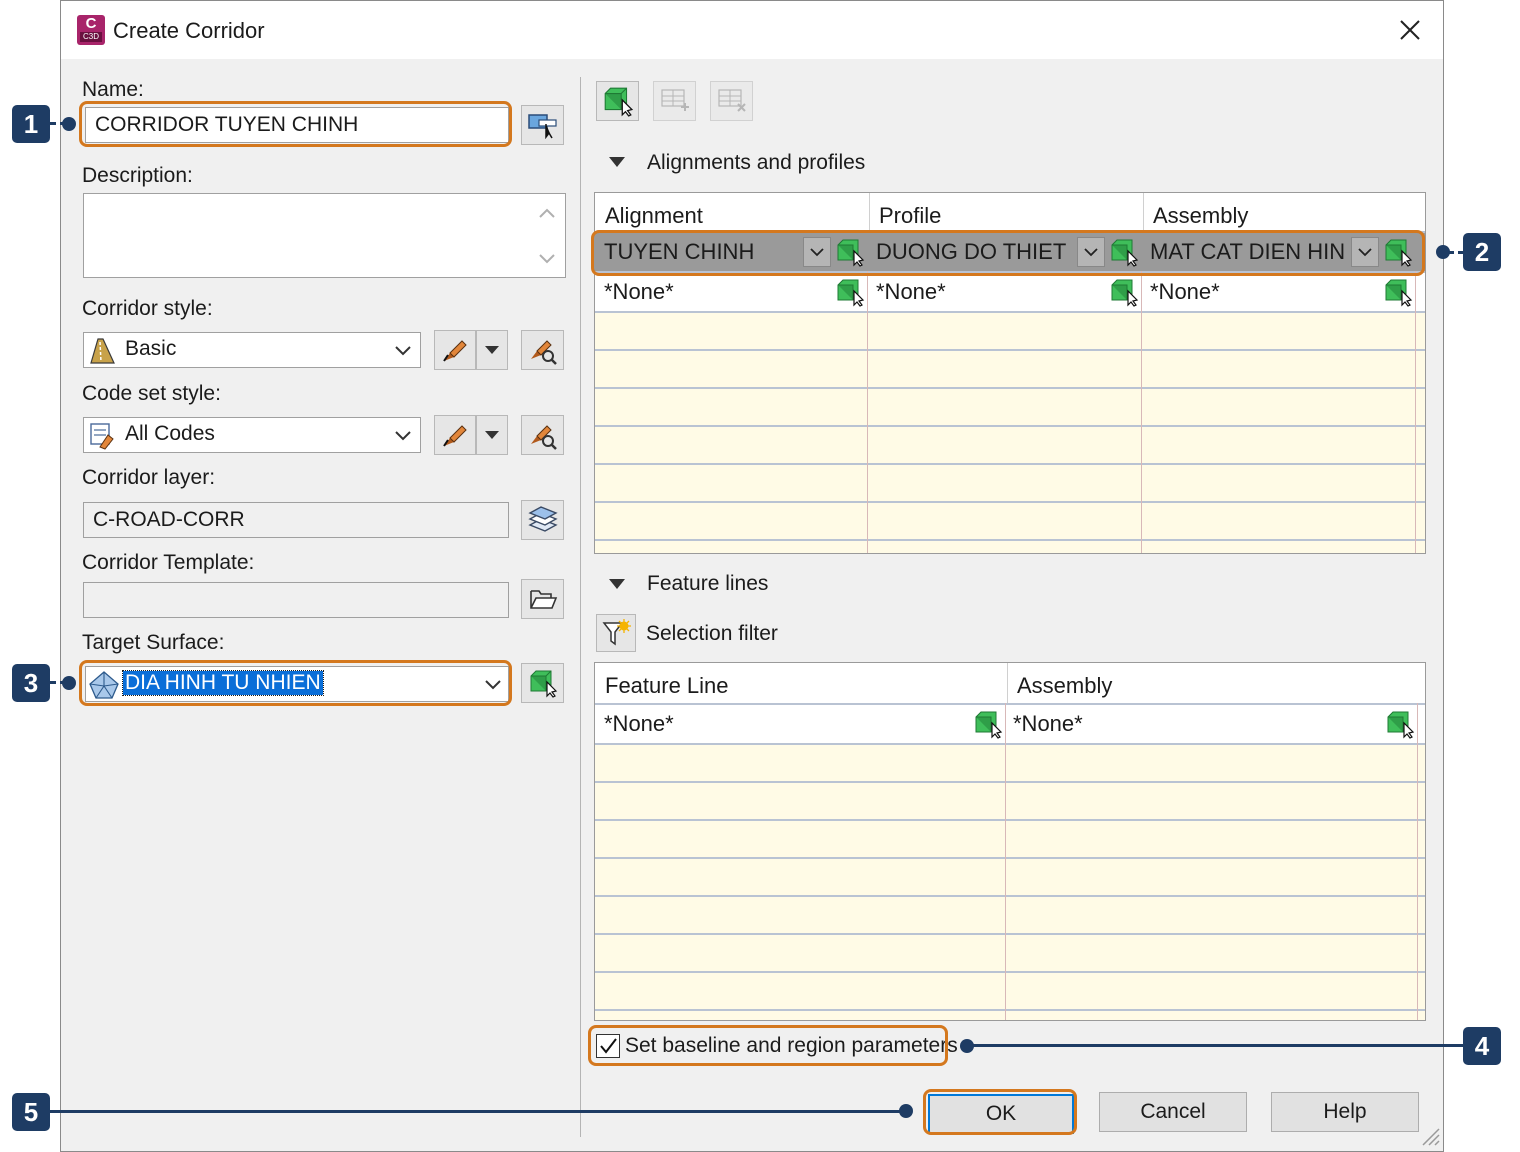 This screenshot has width=1520, height=1152. I want to click on select-layer-button, so click(542, 520).